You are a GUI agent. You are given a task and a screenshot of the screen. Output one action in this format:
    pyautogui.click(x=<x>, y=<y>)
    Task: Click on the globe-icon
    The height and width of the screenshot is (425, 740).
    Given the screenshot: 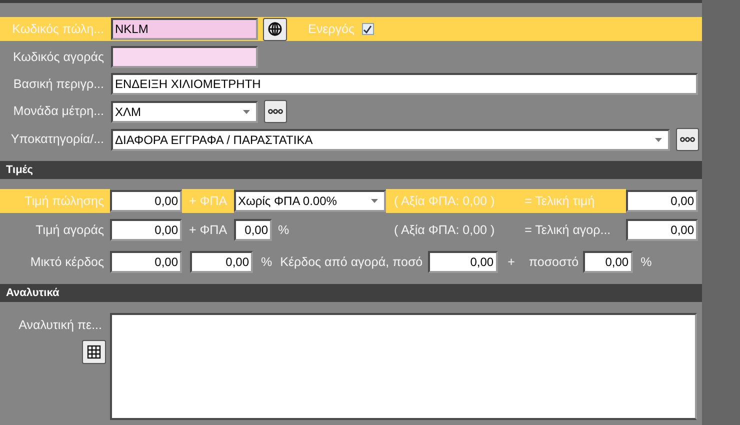 What is the action you would take?
    pyautogui.click(x=275, y=29)
    